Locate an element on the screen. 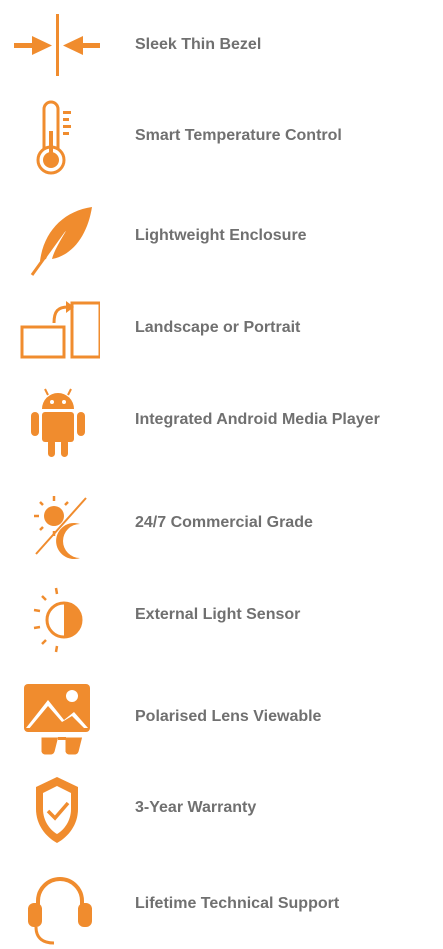  feature-item-thin-bezel: Sleek Thin Bezel is located at coordinates (221, 45).